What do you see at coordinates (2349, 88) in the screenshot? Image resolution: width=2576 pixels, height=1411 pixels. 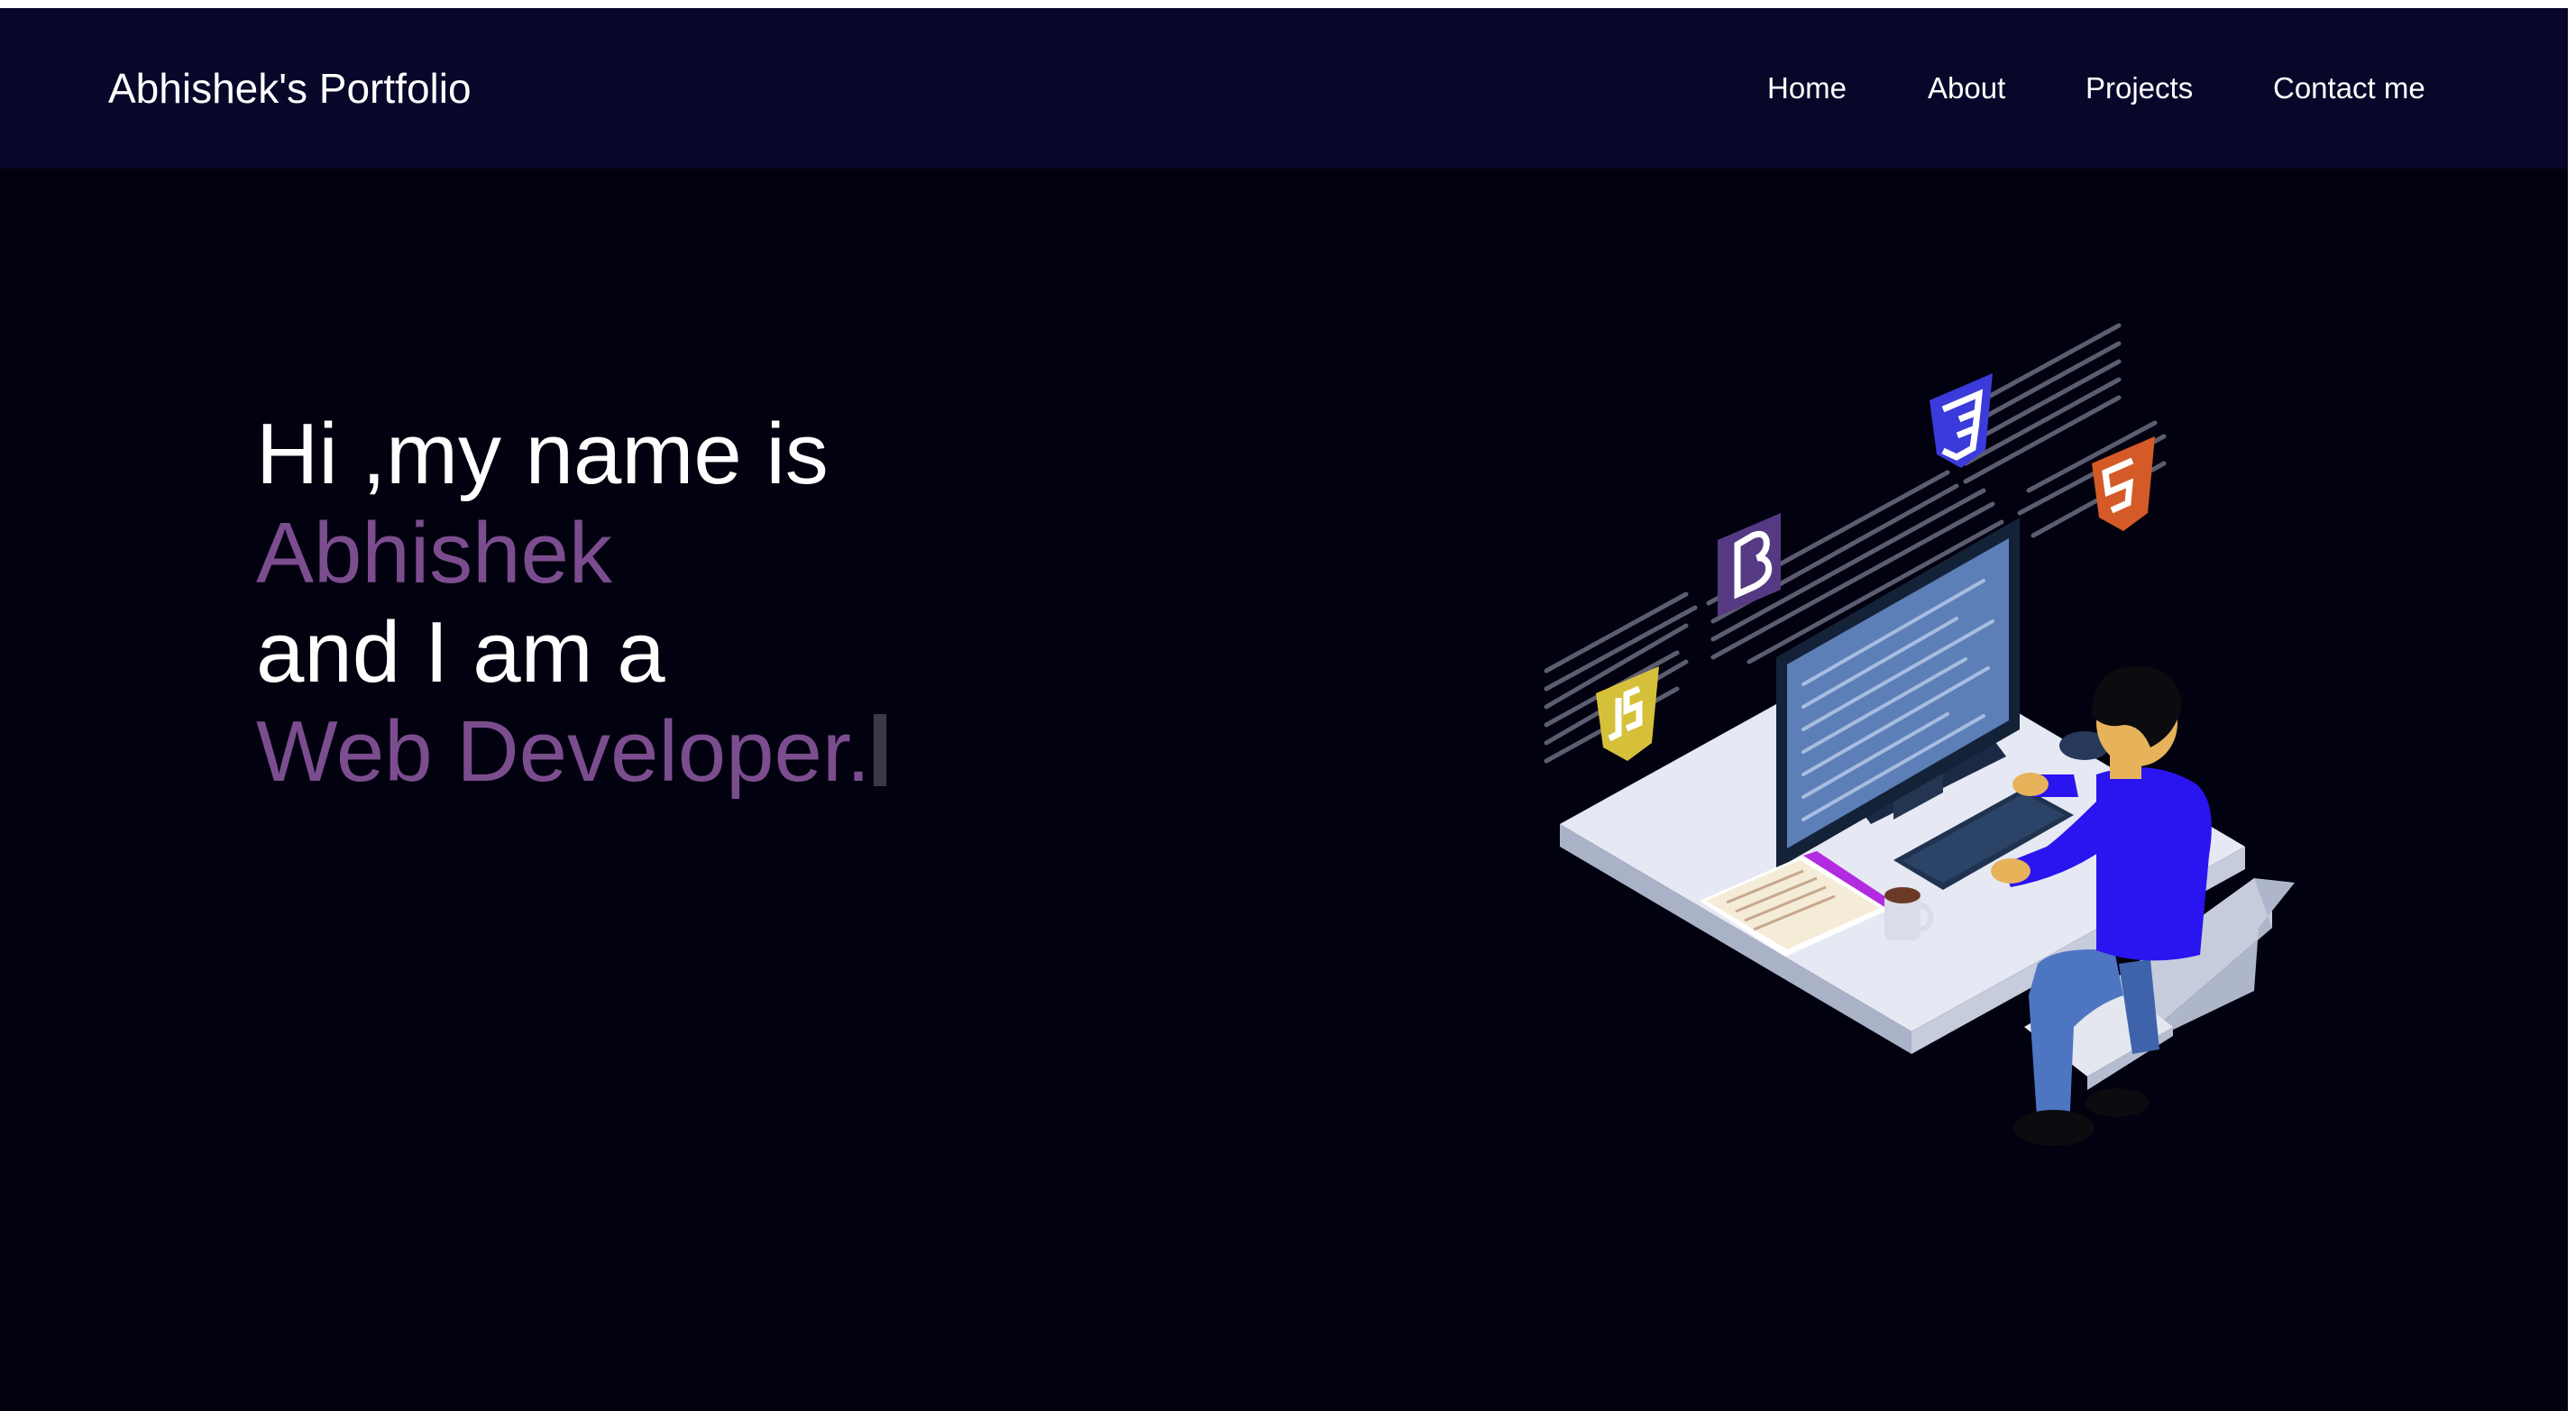 I see `nav-link-contact: Contact me` at bounding box center [2349, 88].